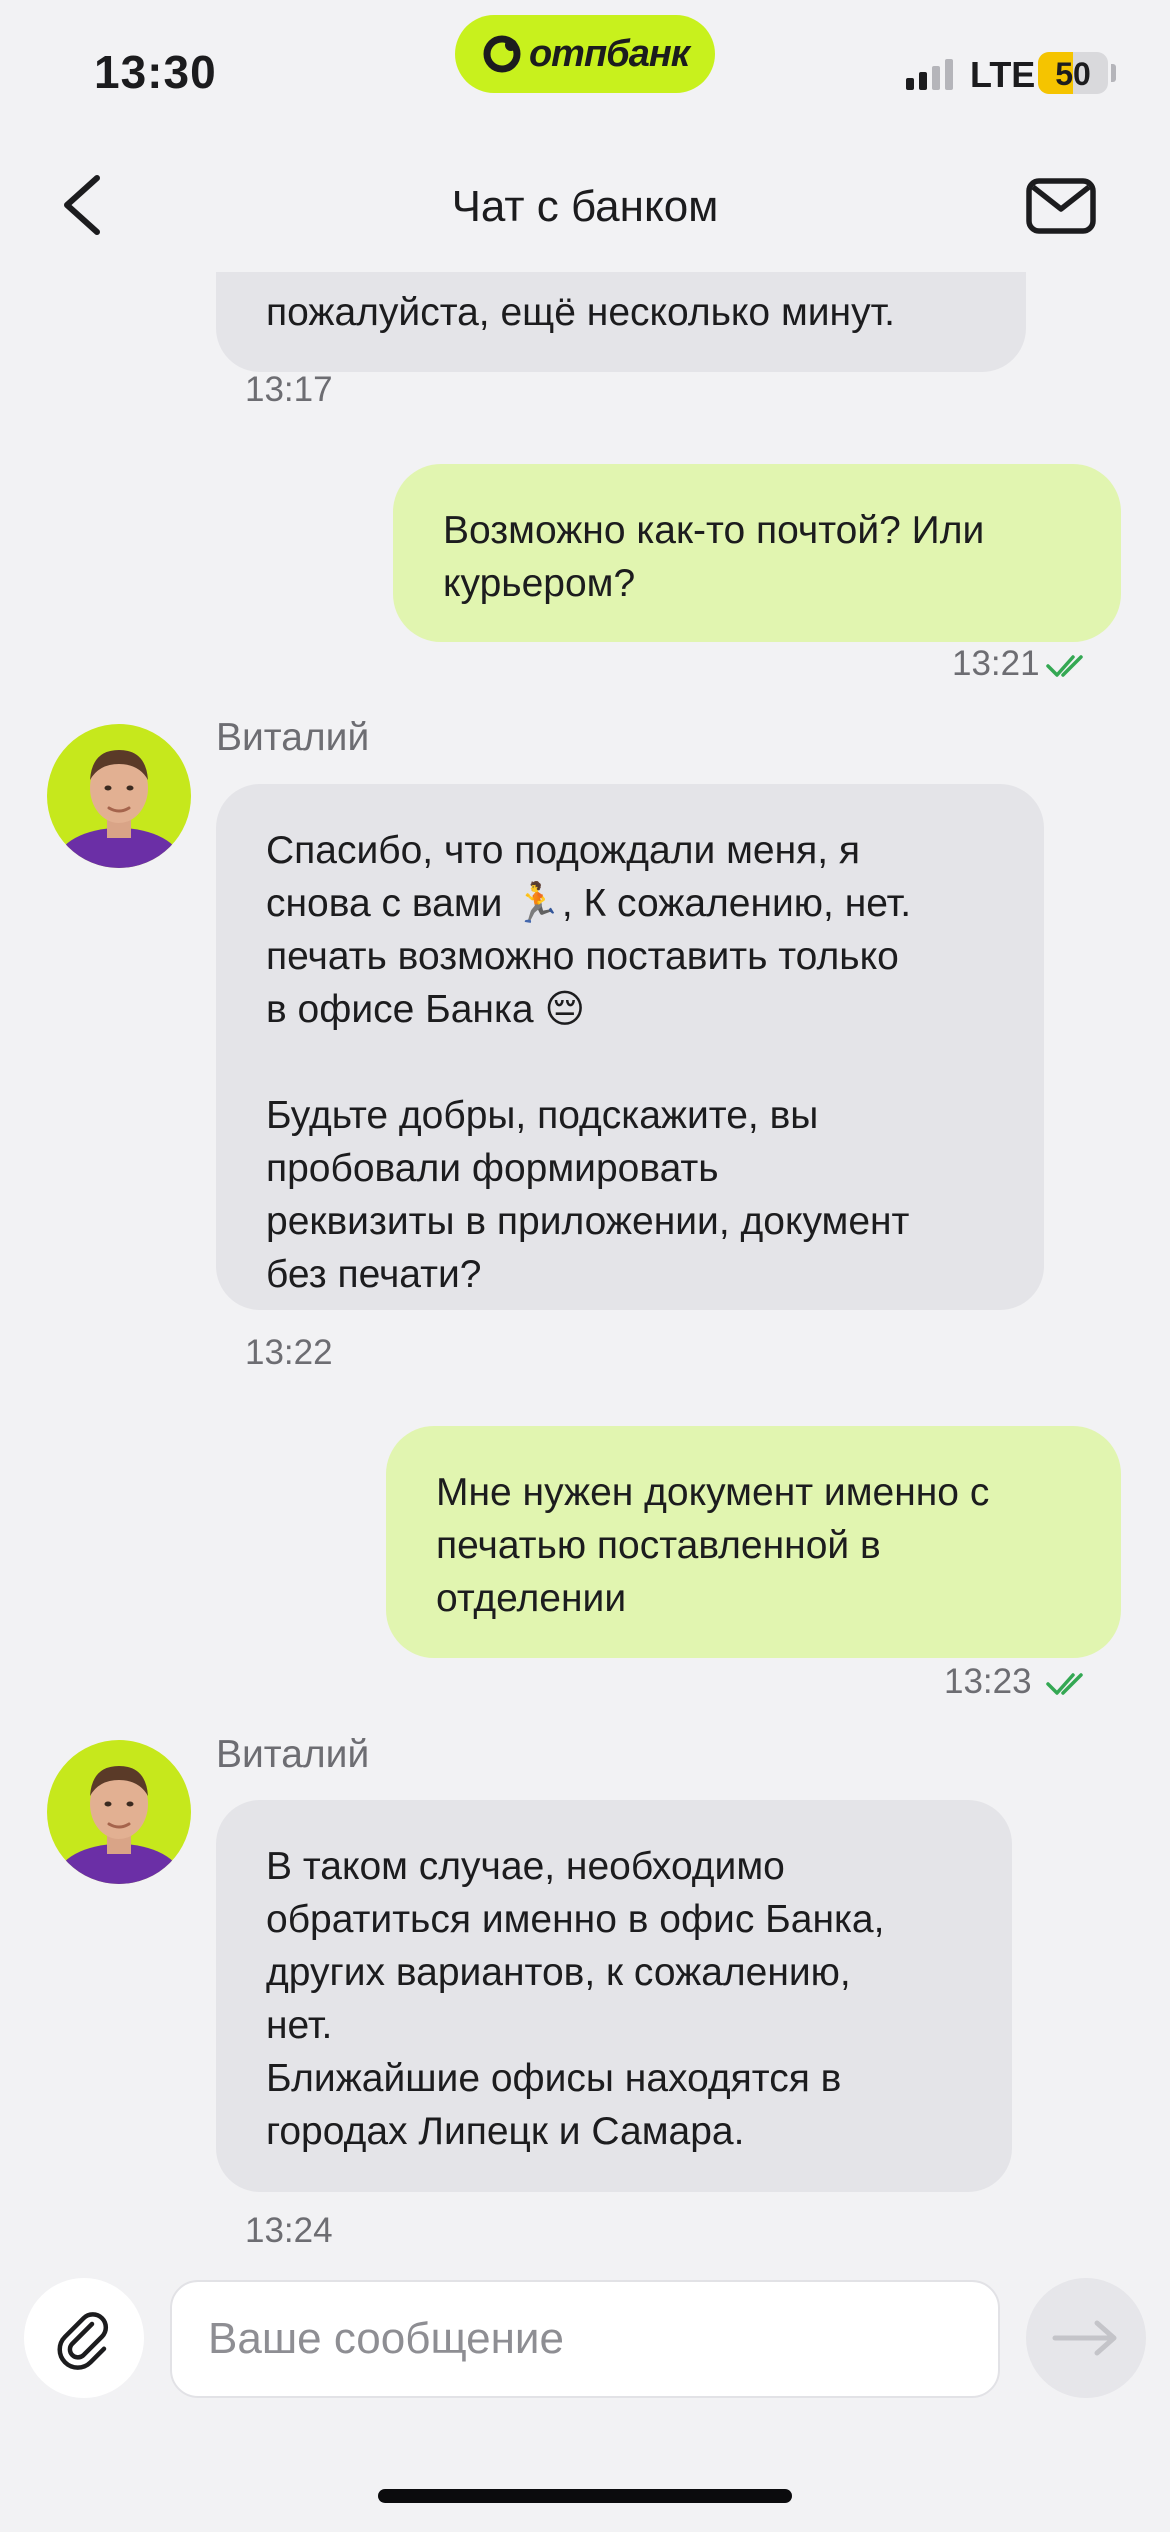  Describe the element at coordinates (502, 54) in the screenshot. I see `brand-mark-icon` at that location.